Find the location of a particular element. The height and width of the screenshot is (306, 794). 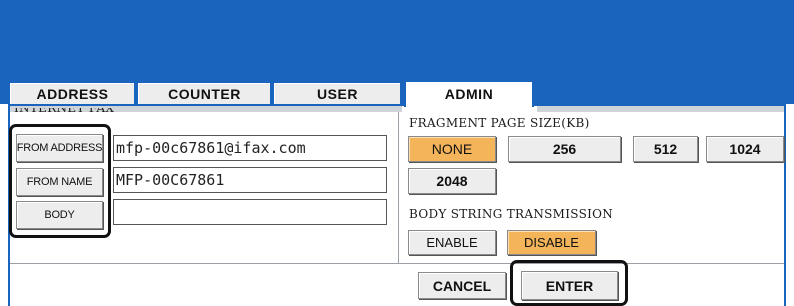

tab-user: USER is located at coordinates (337, 93).